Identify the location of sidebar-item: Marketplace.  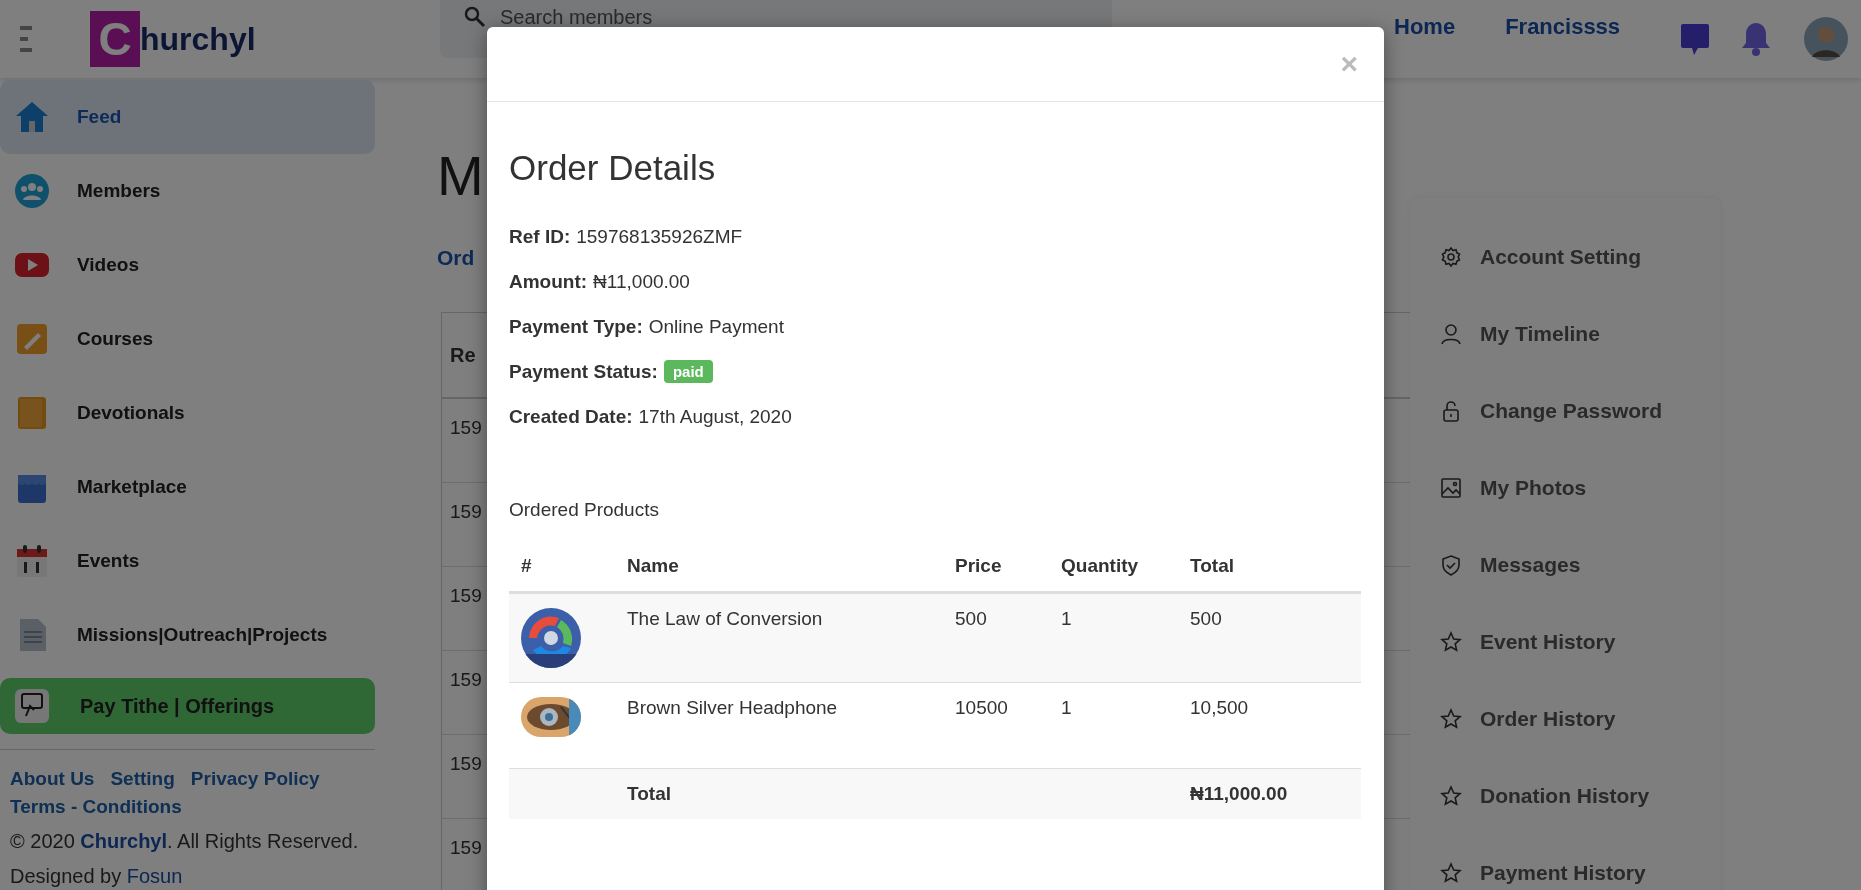
(187, 487).